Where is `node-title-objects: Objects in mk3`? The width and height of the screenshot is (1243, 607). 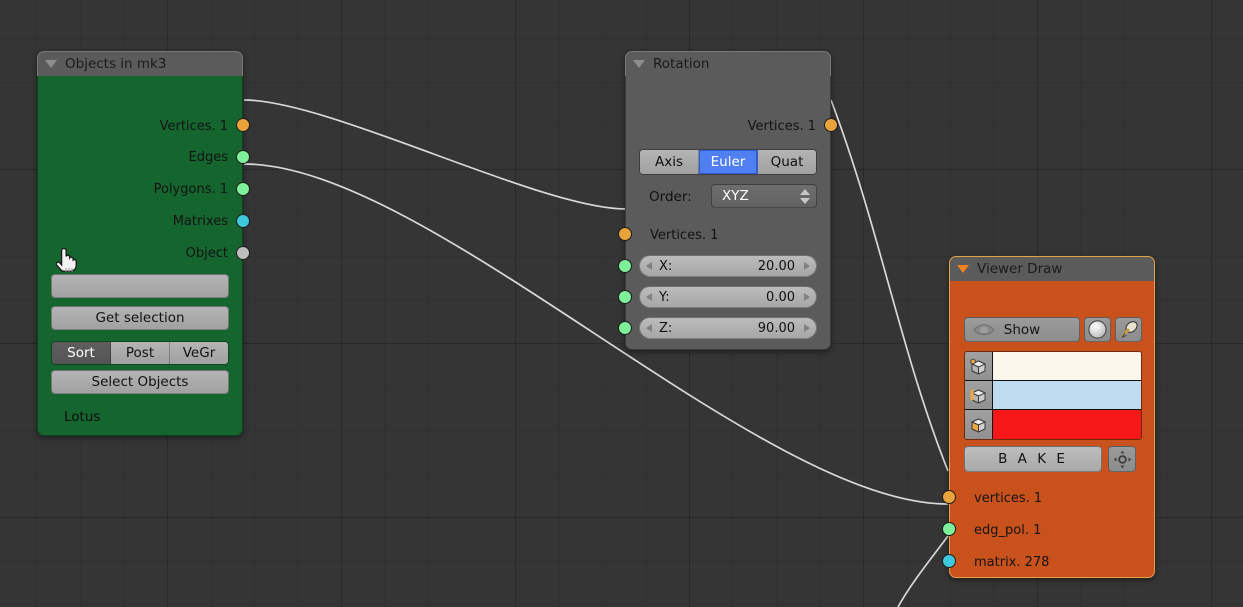
node-title-objects: Objects in mk3 is located at coordinates (116, 64).